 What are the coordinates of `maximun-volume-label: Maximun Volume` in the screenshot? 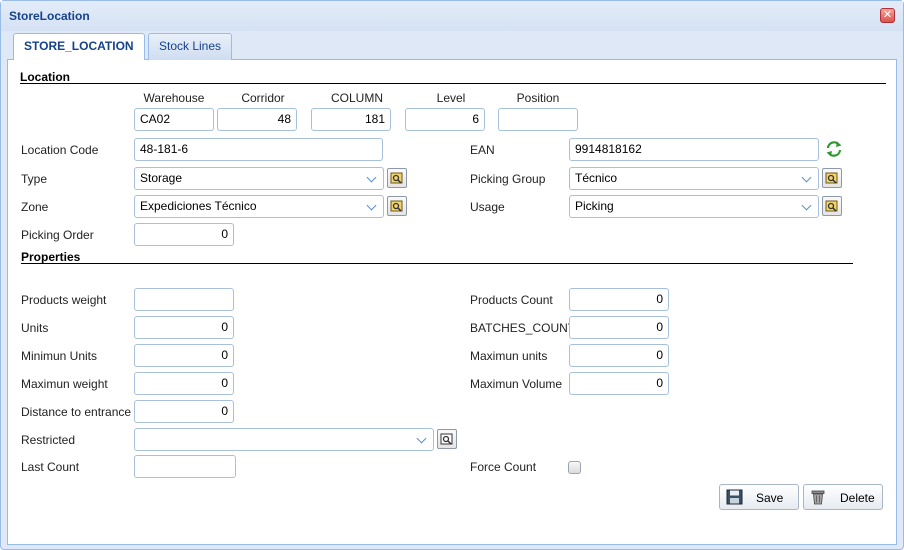 It's located at (516, 384).